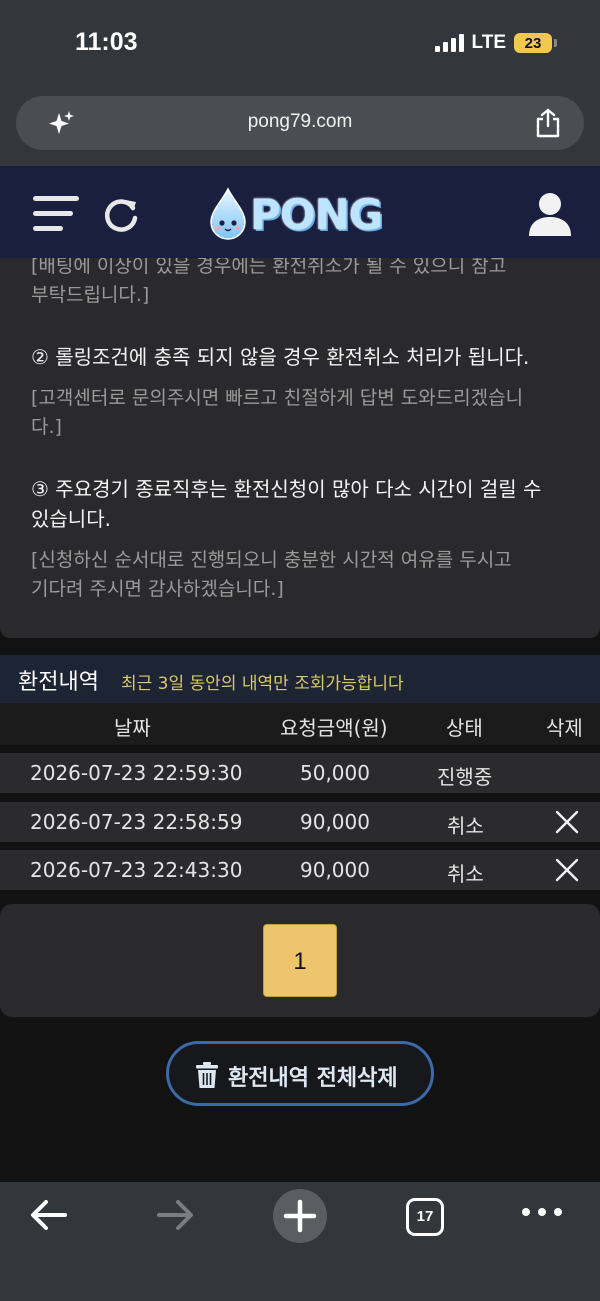 The width and height of the screenshot is (600, 1301). What do you see at coordinates (71, 519) in the screenshot?
I see `notice-item-3-title-cont: 있습니다.` at bounding box center [71, 519].